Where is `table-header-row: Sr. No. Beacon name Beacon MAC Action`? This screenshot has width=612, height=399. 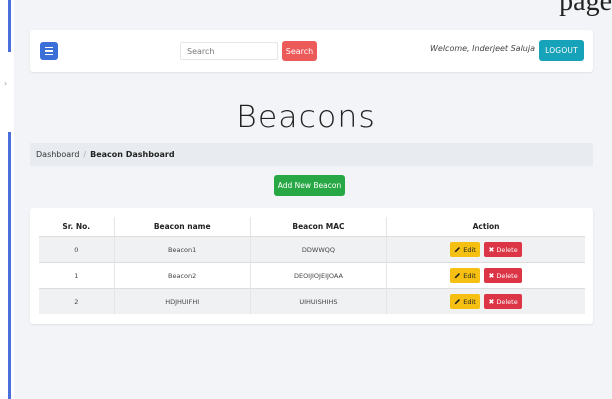 table-header-row: Sr. No. Beacon name Beacon MAC Action is located at coordinates (312, 227).